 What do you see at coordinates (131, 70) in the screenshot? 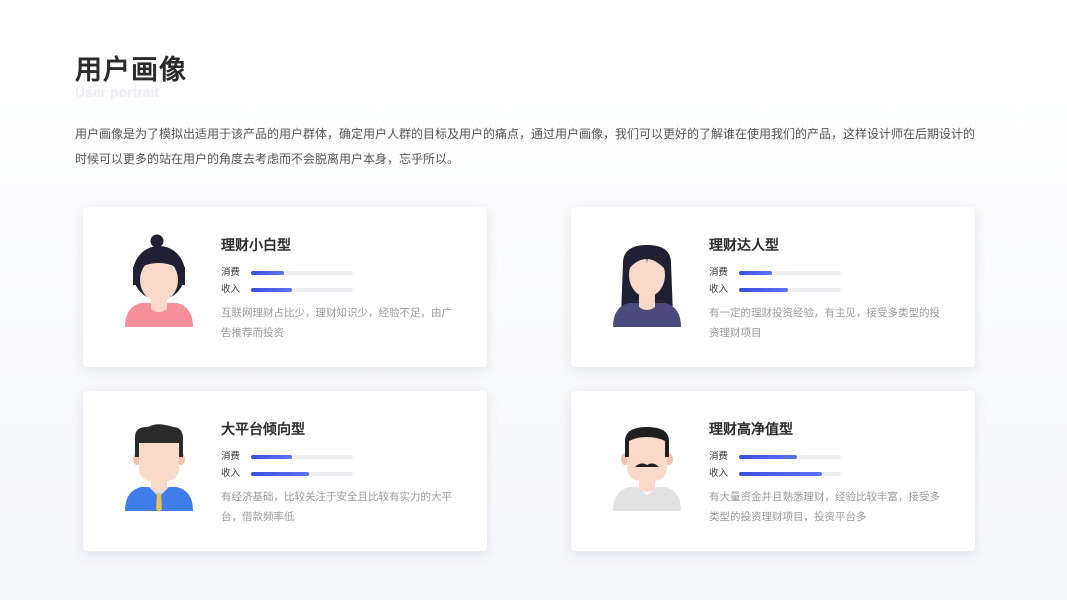
I see `page-title: 用户画像` at bounding box center [131, 70].